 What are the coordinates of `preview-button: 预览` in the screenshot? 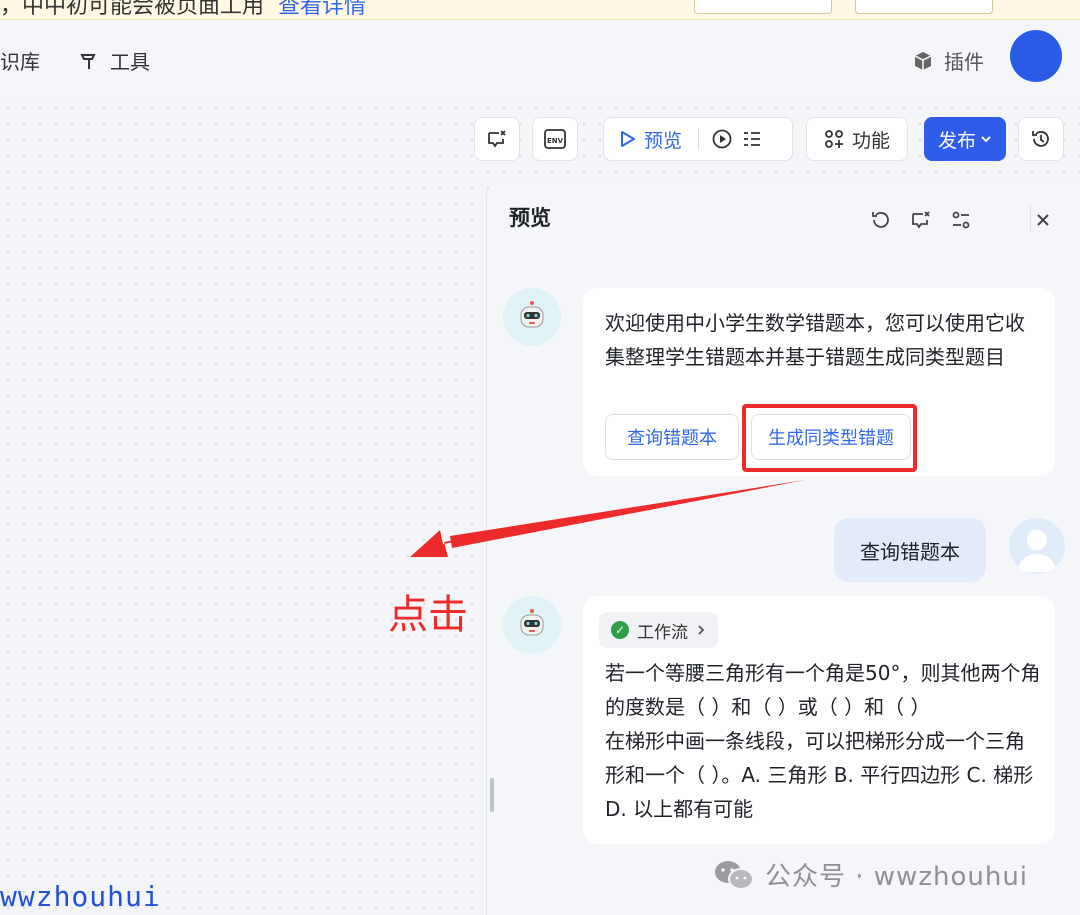 It's located at (663, 139).